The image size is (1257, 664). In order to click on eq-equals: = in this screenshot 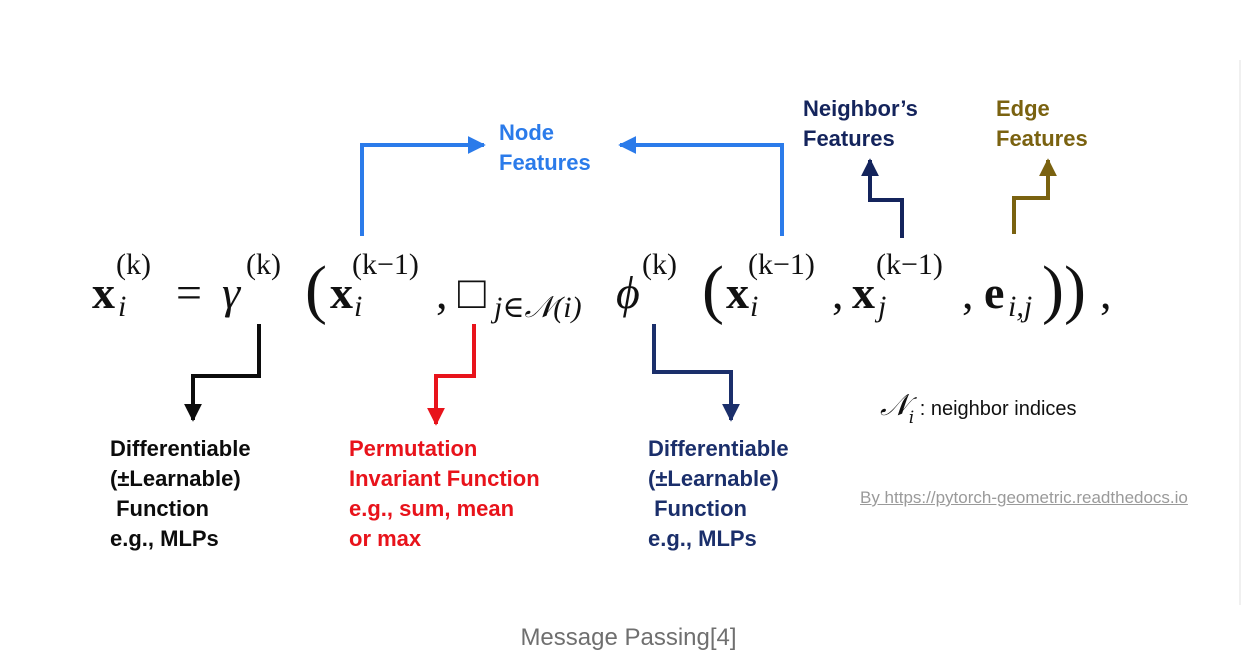, I will do `click(189, 292)`.